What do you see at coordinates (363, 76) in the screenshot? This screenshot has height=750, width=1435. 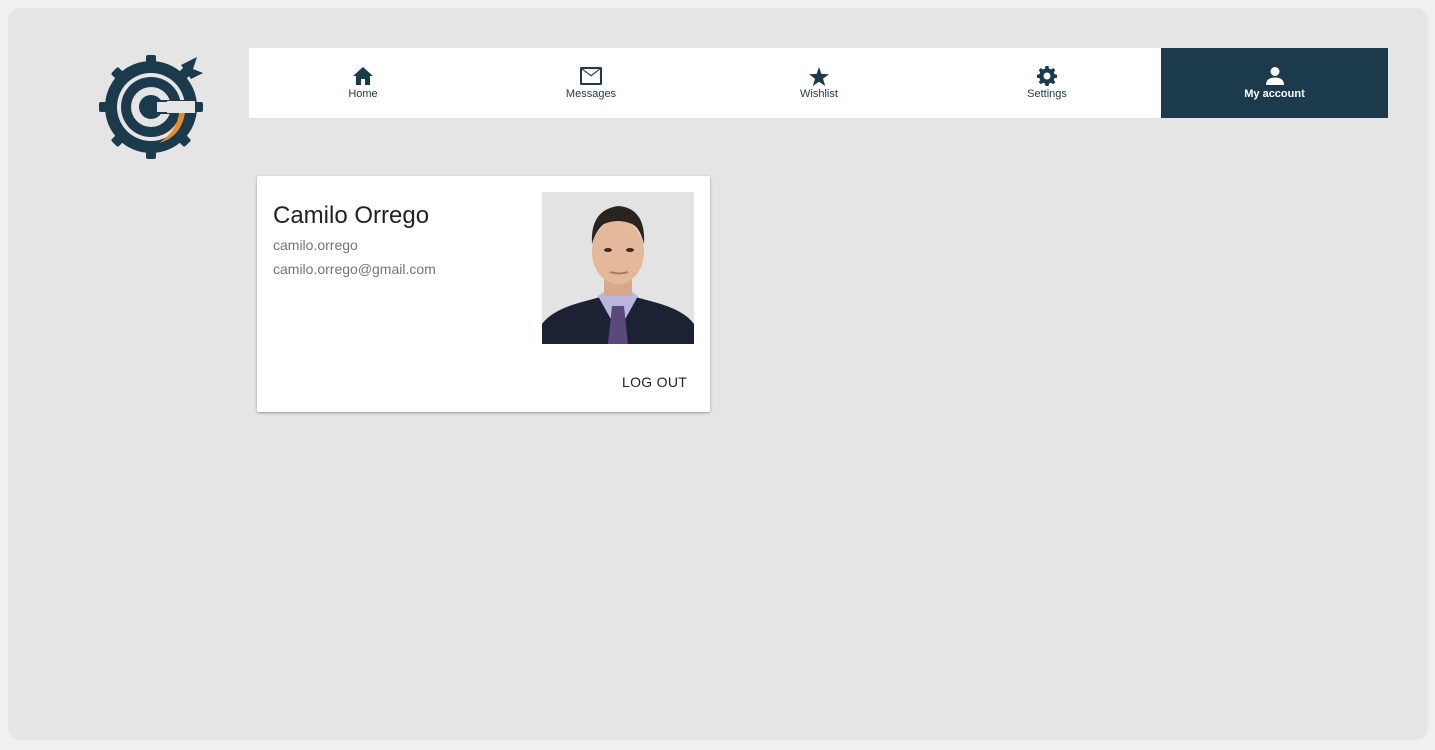 I see `home-icon` at bounding box center [363, 76].